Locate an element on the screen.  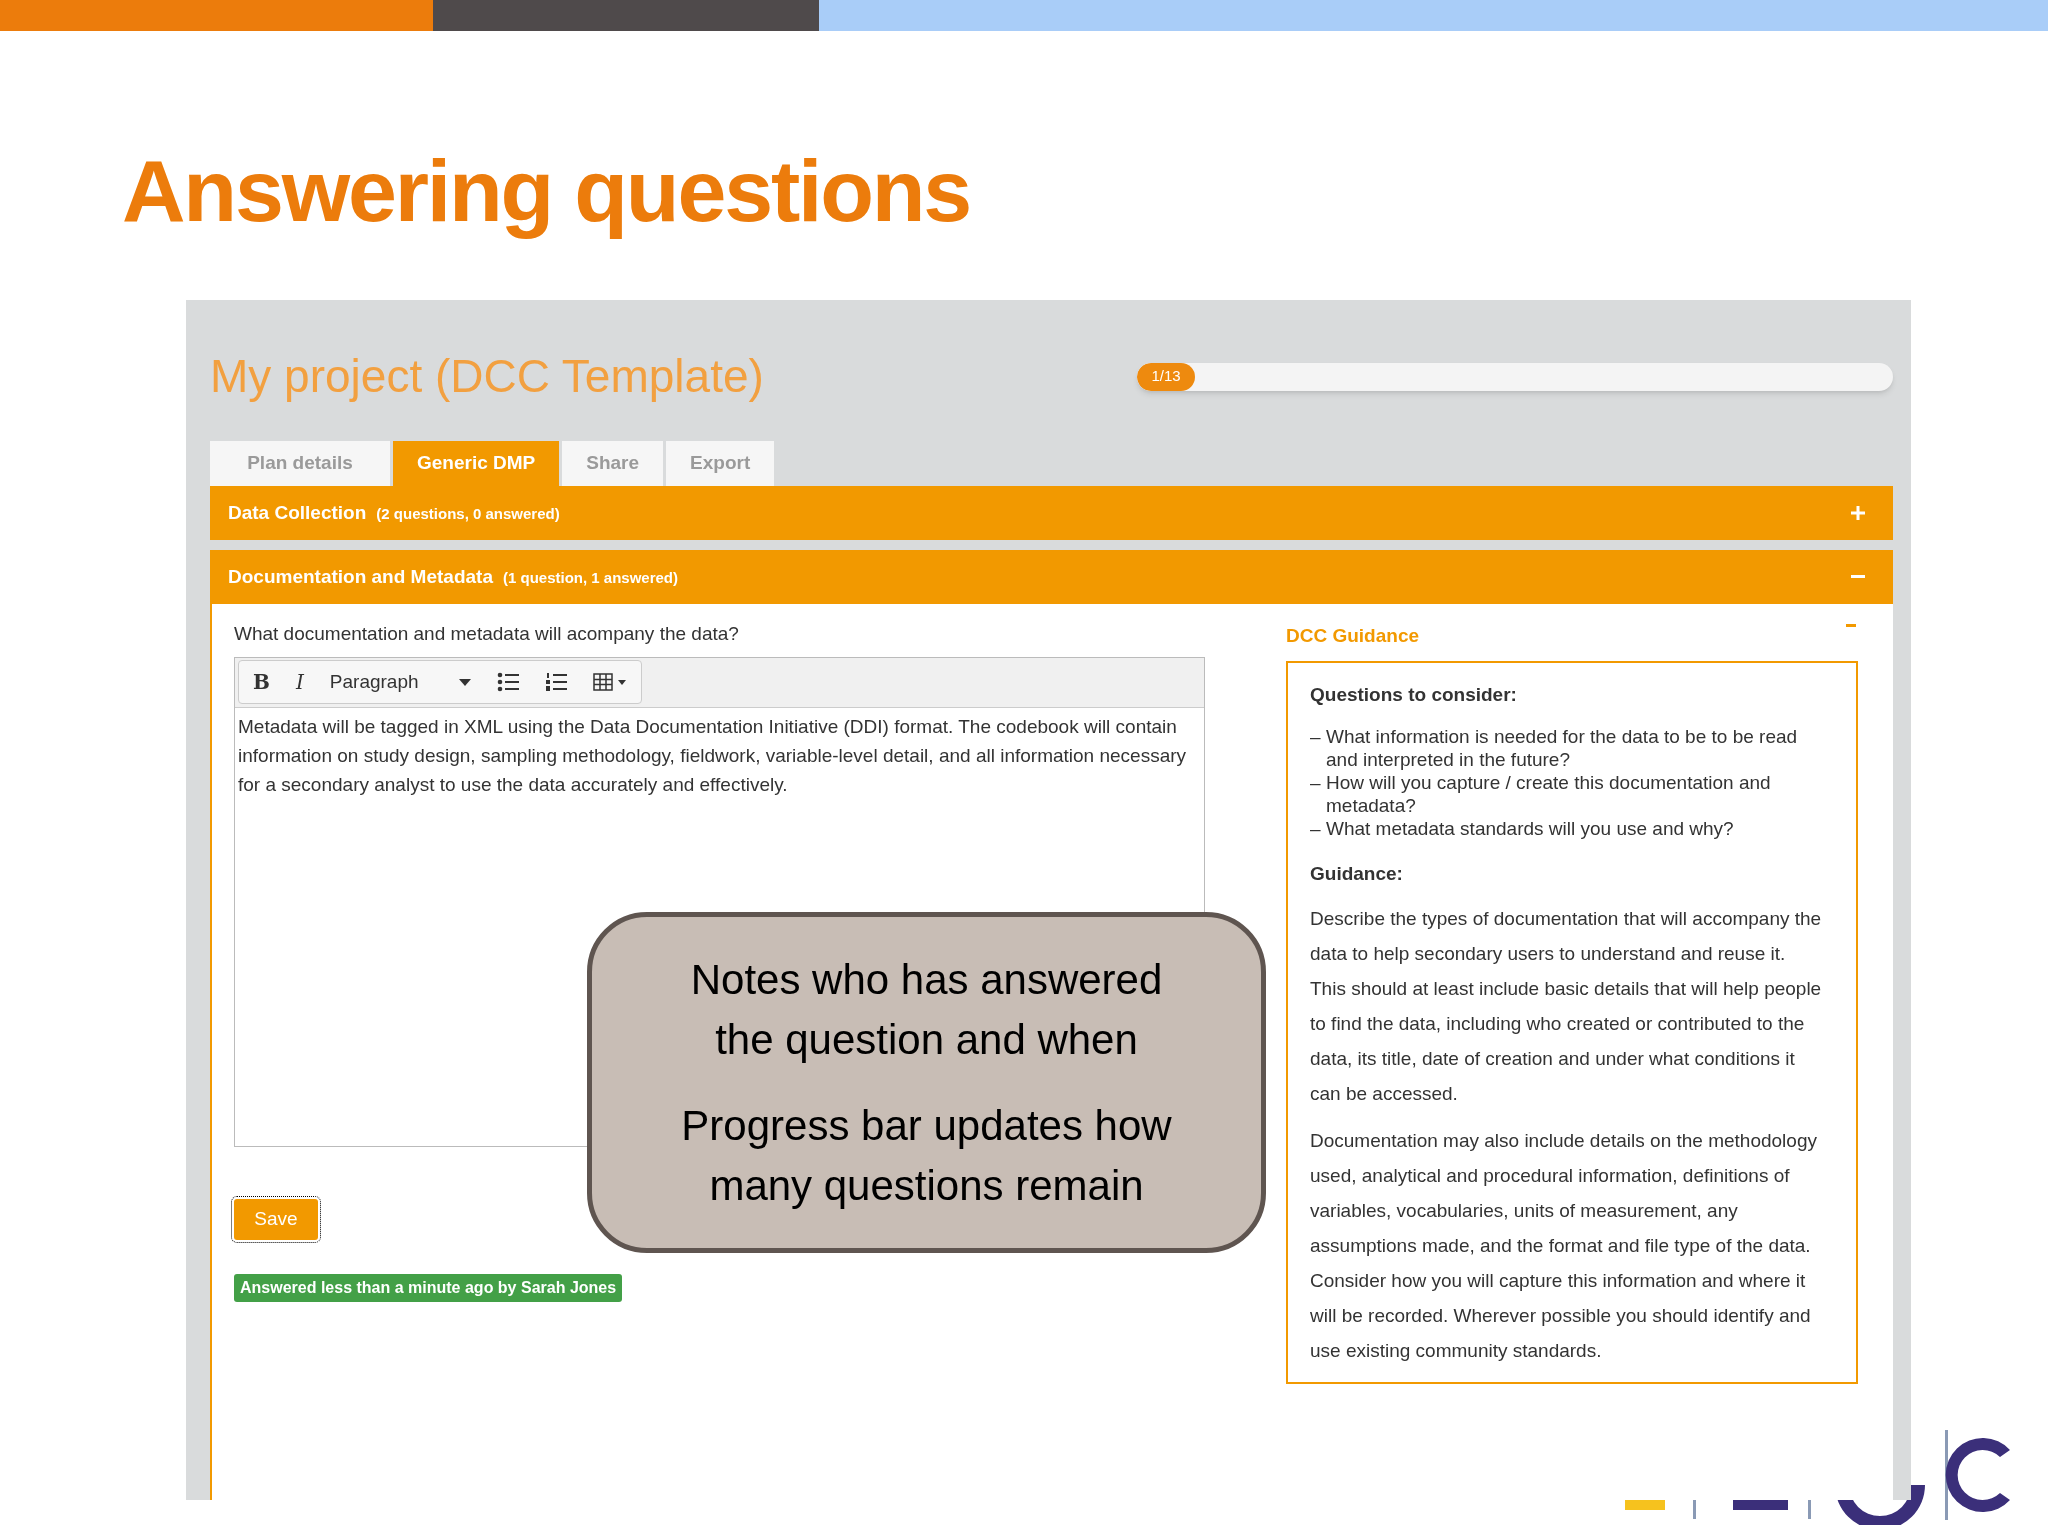
guidance-title: DCC Guidance is located at coordinates (1353, 636).